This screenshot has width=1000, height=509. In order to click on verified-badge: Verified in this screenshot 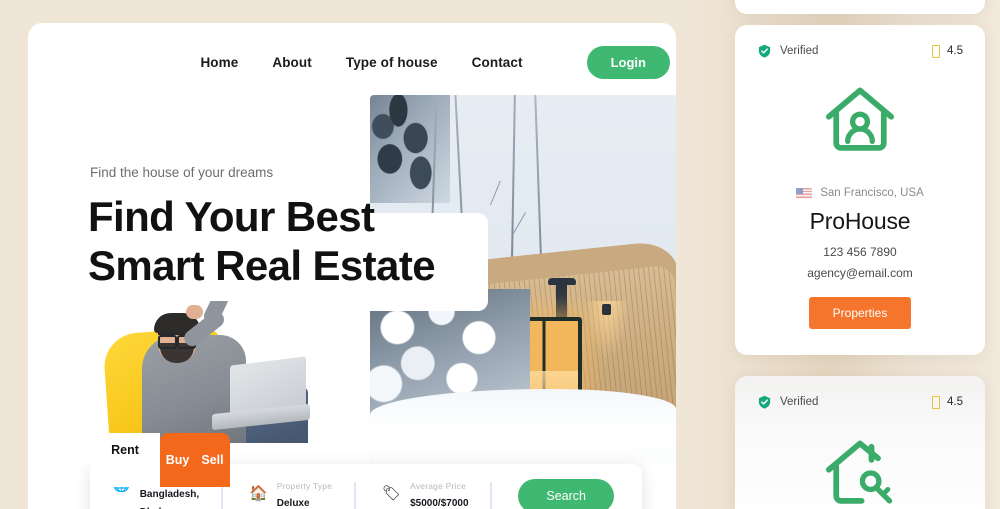, I will do `click(787, 51)`.